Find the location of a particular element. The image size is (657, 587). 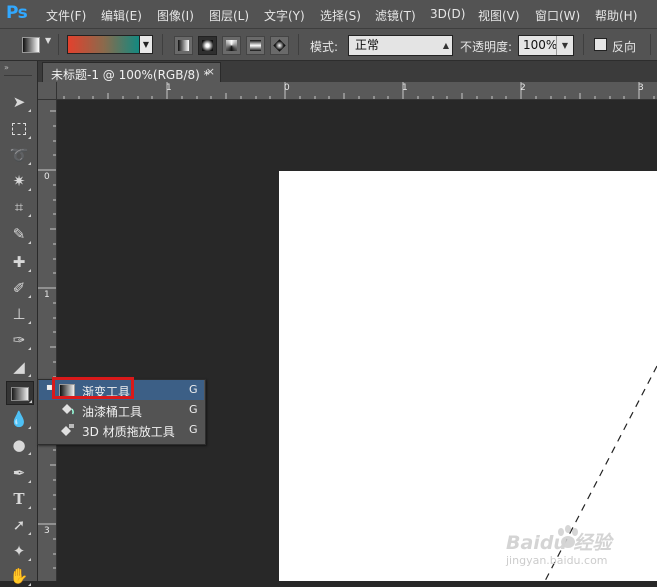

horizontal-ruler: 1 0 1 2 3 is located at coordinates (357, 91).